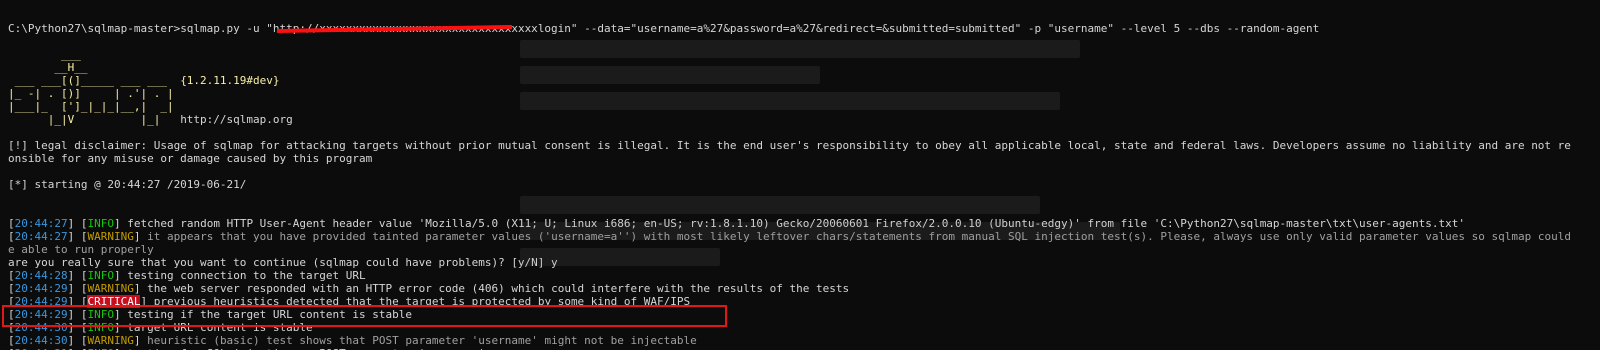 Image resolution: width=1600 pixels, height=350 pixels. What do you see at coordinates (269, 28) in the screenshot?
I see `url-start: "` at bounding box center [269, 28].